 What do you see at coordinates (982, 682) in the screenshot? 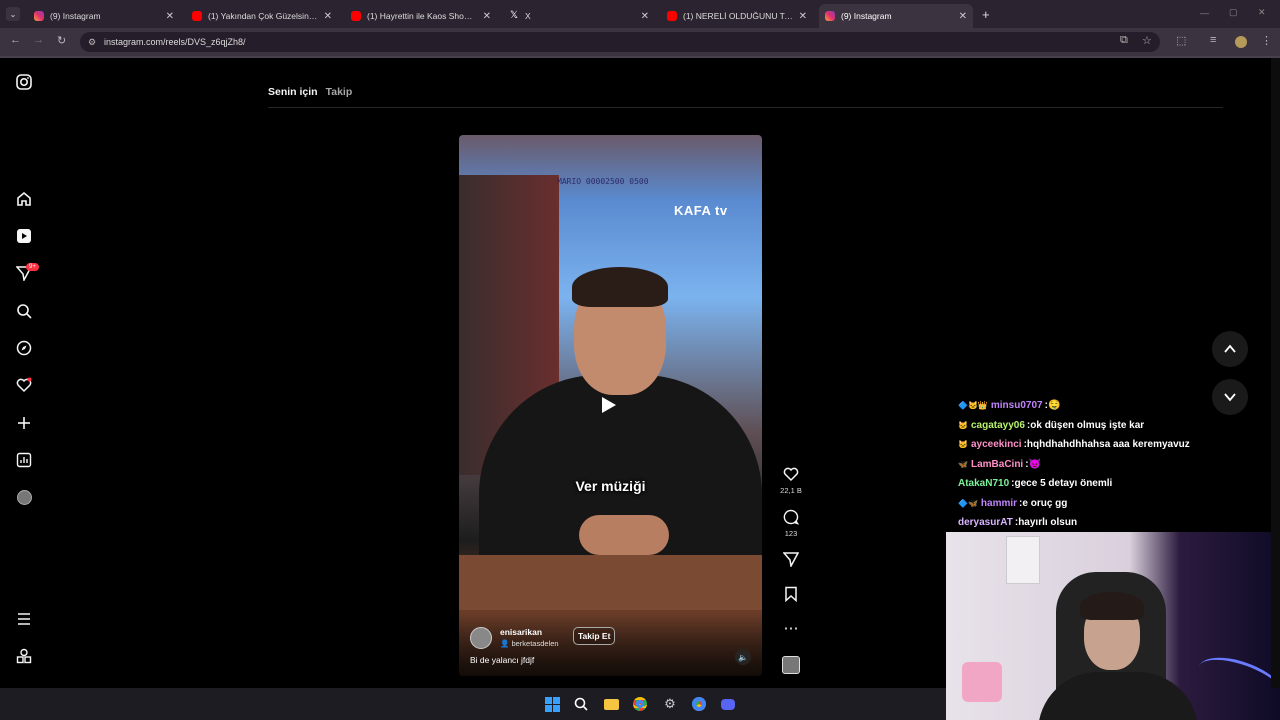
I see `plush-toy` at bounding box center [982, 682].